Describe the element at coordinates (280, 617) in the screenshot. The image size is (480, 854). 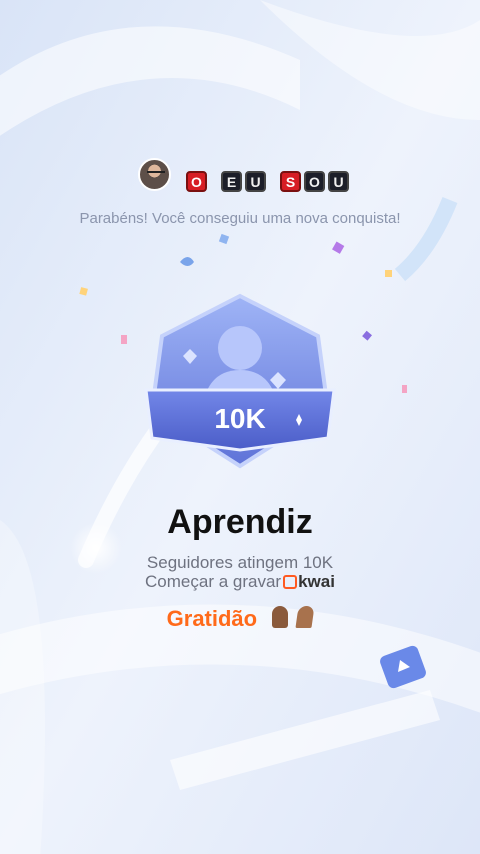
I see `raising-hands-icon` at that location.